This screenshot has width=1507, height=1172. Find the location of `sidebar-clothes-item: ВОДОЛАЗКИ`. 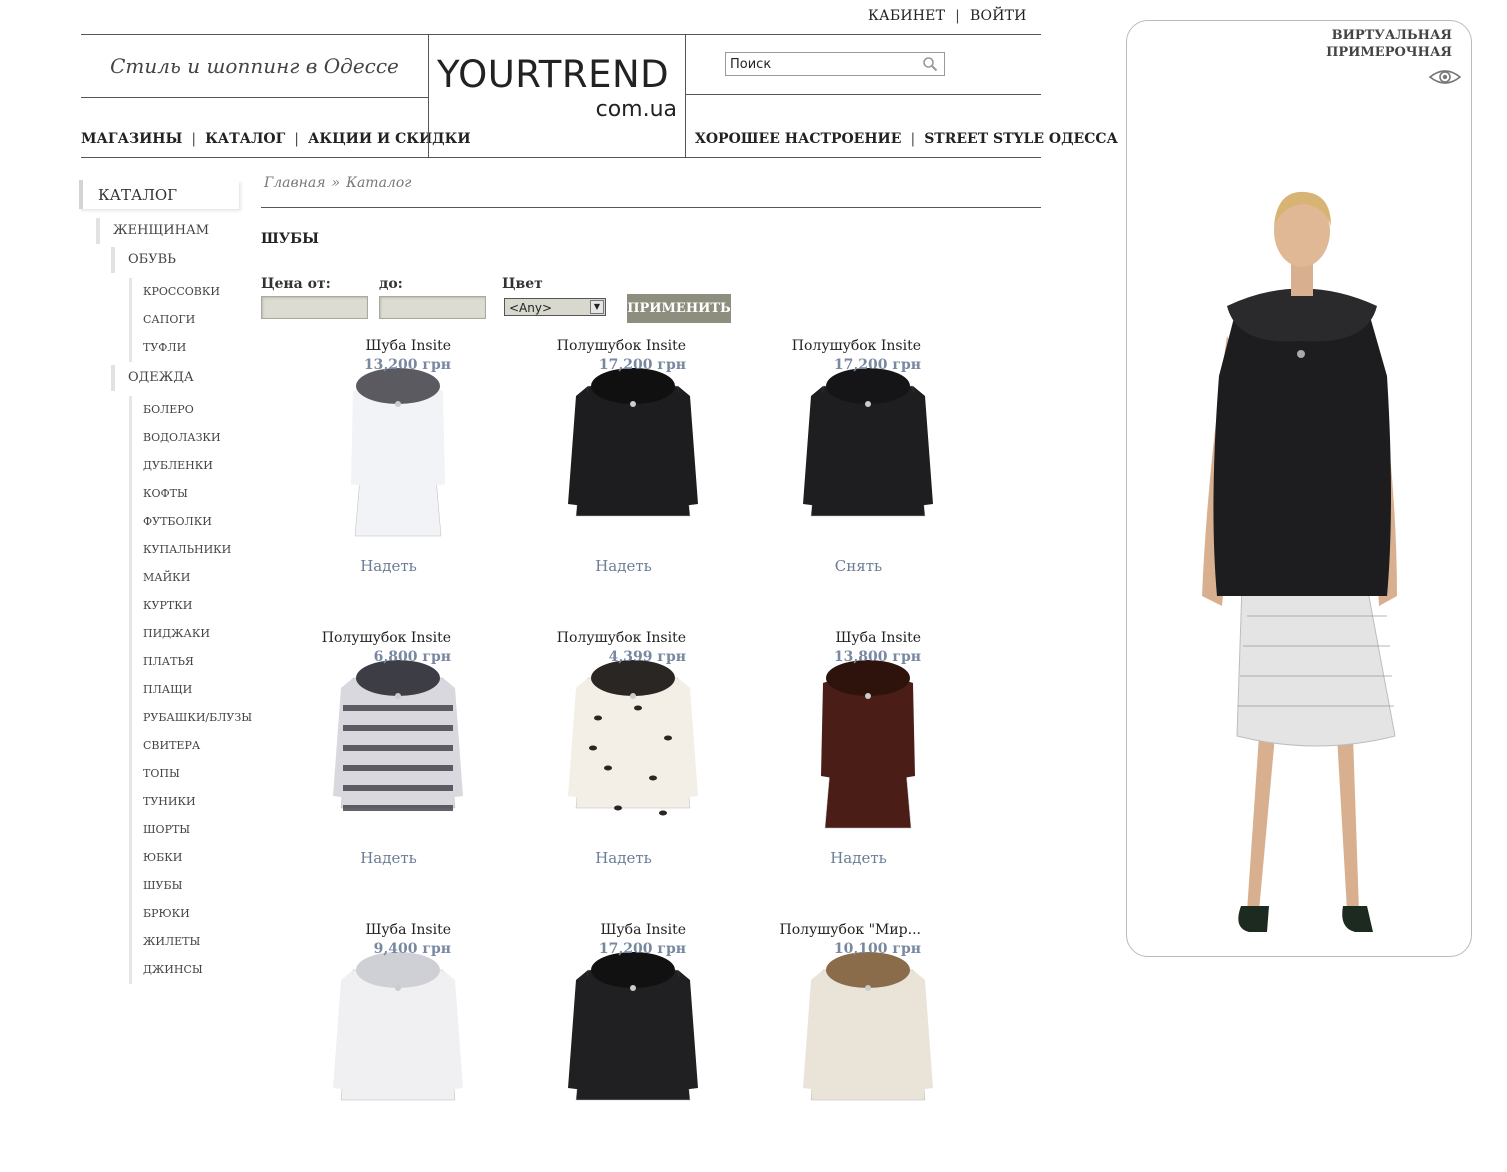

sidebar-clothes-item: ВОДОЛАЗКИ is located at coordinates (192, 438).